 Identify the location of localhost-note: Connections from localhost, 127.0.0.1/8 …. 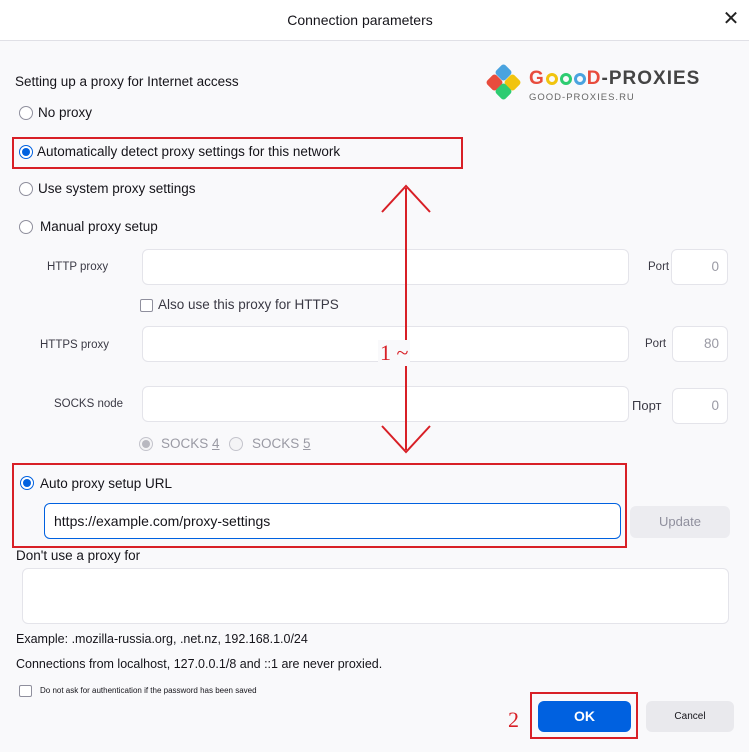
(199, 664).